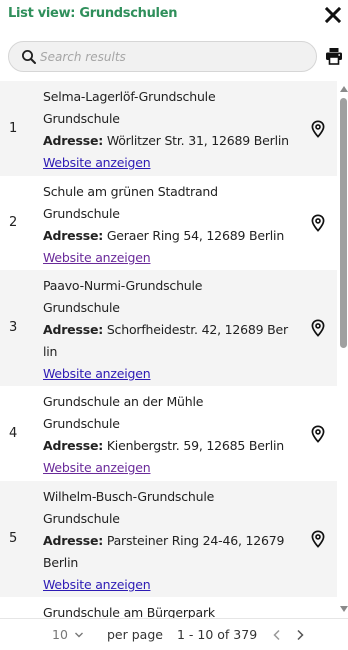  Describe the element at coordinates (123, 285) in the screenshot. I see `school-name: Paavo-Nurmi-Grundschule` at that location.